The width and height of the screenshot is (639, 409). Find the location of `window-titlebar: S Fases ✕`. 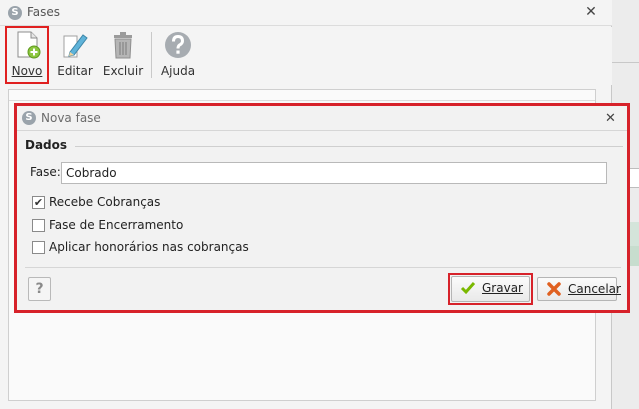

window-titlebar: S Fases ✕ is located at coordinates (306, 13).